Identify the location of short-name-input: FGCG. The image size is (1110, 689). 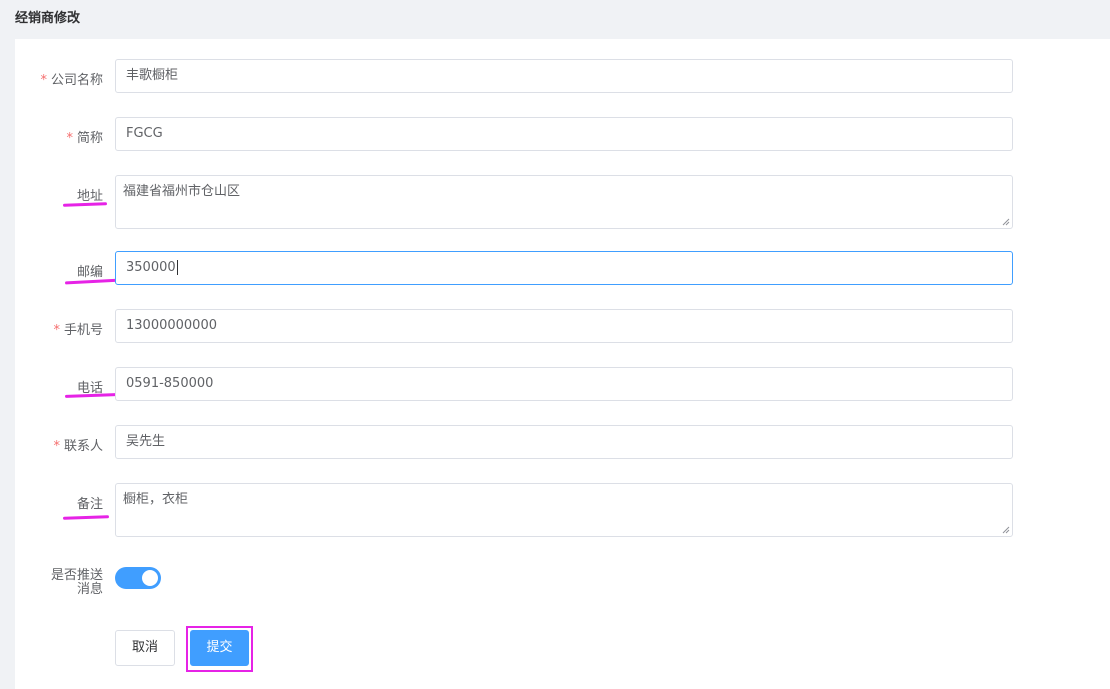
(564, 134).